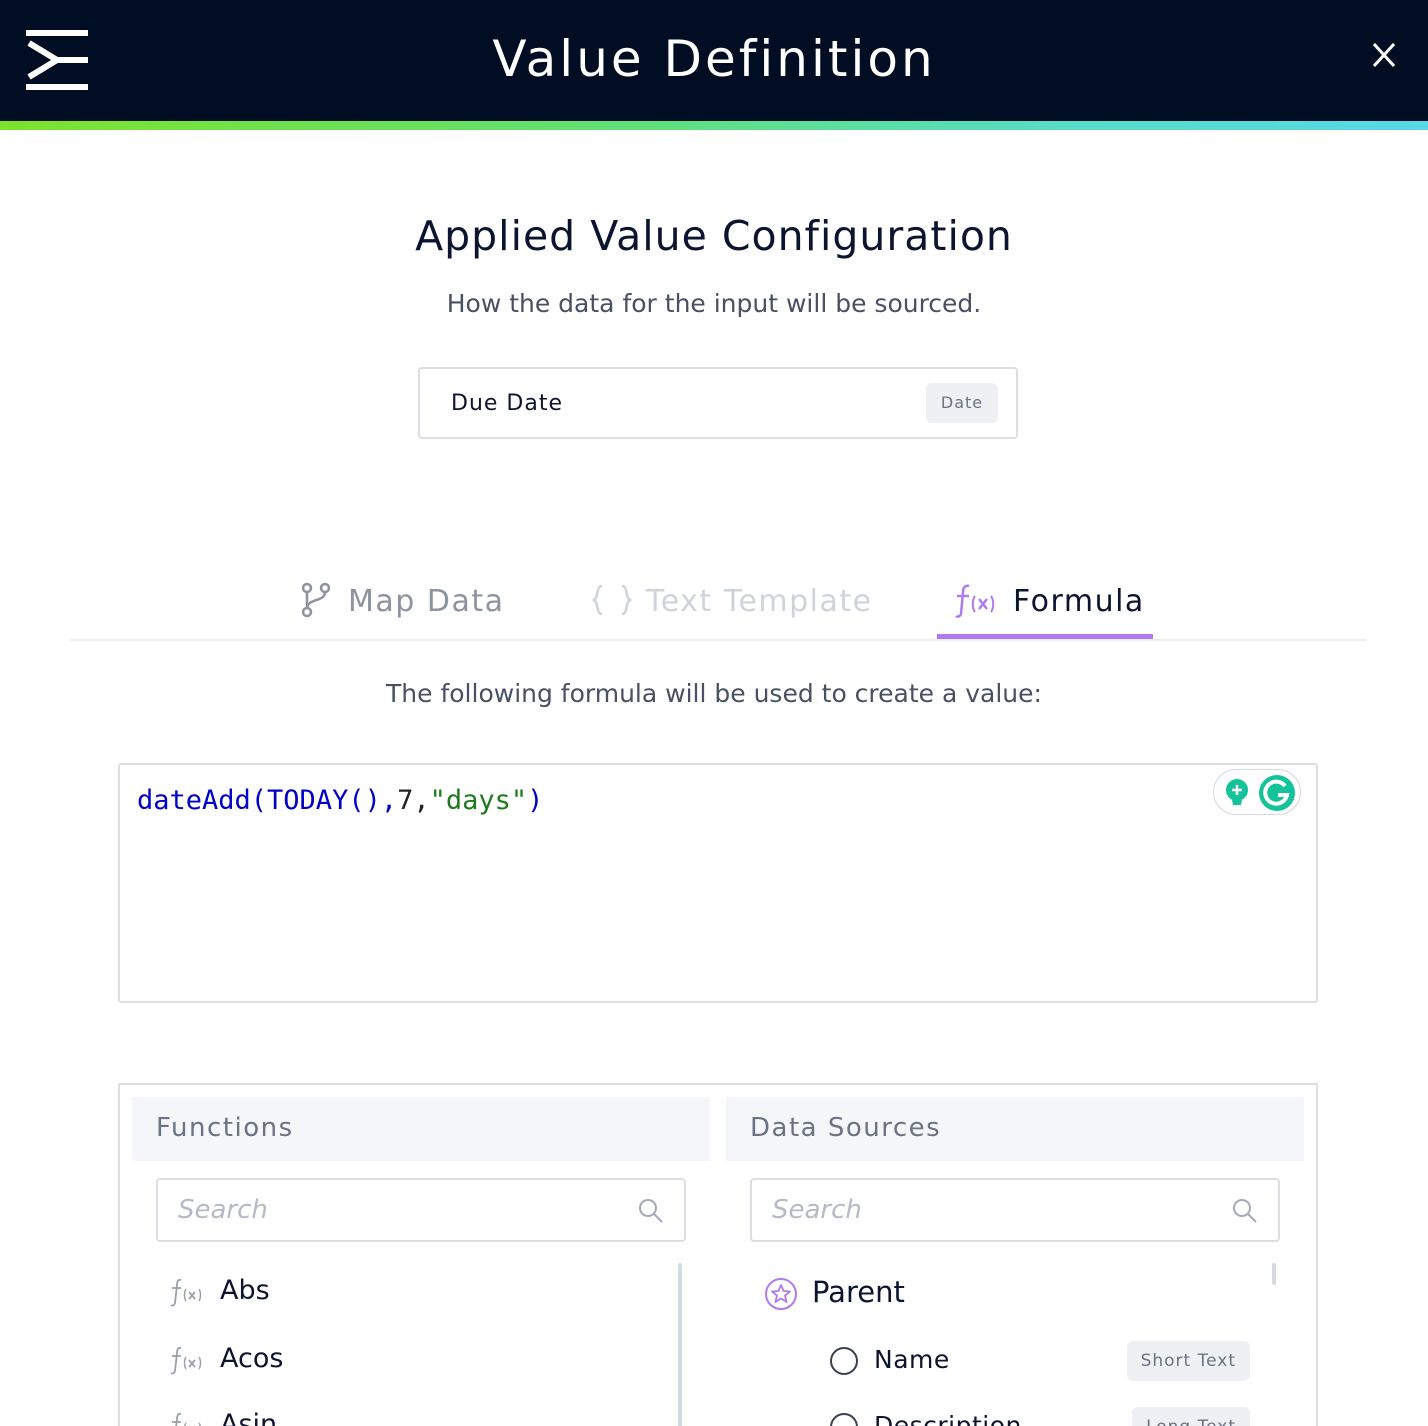 The image size is (1428, 1426). I want to click on functions-search-input, so click(398, 1210).